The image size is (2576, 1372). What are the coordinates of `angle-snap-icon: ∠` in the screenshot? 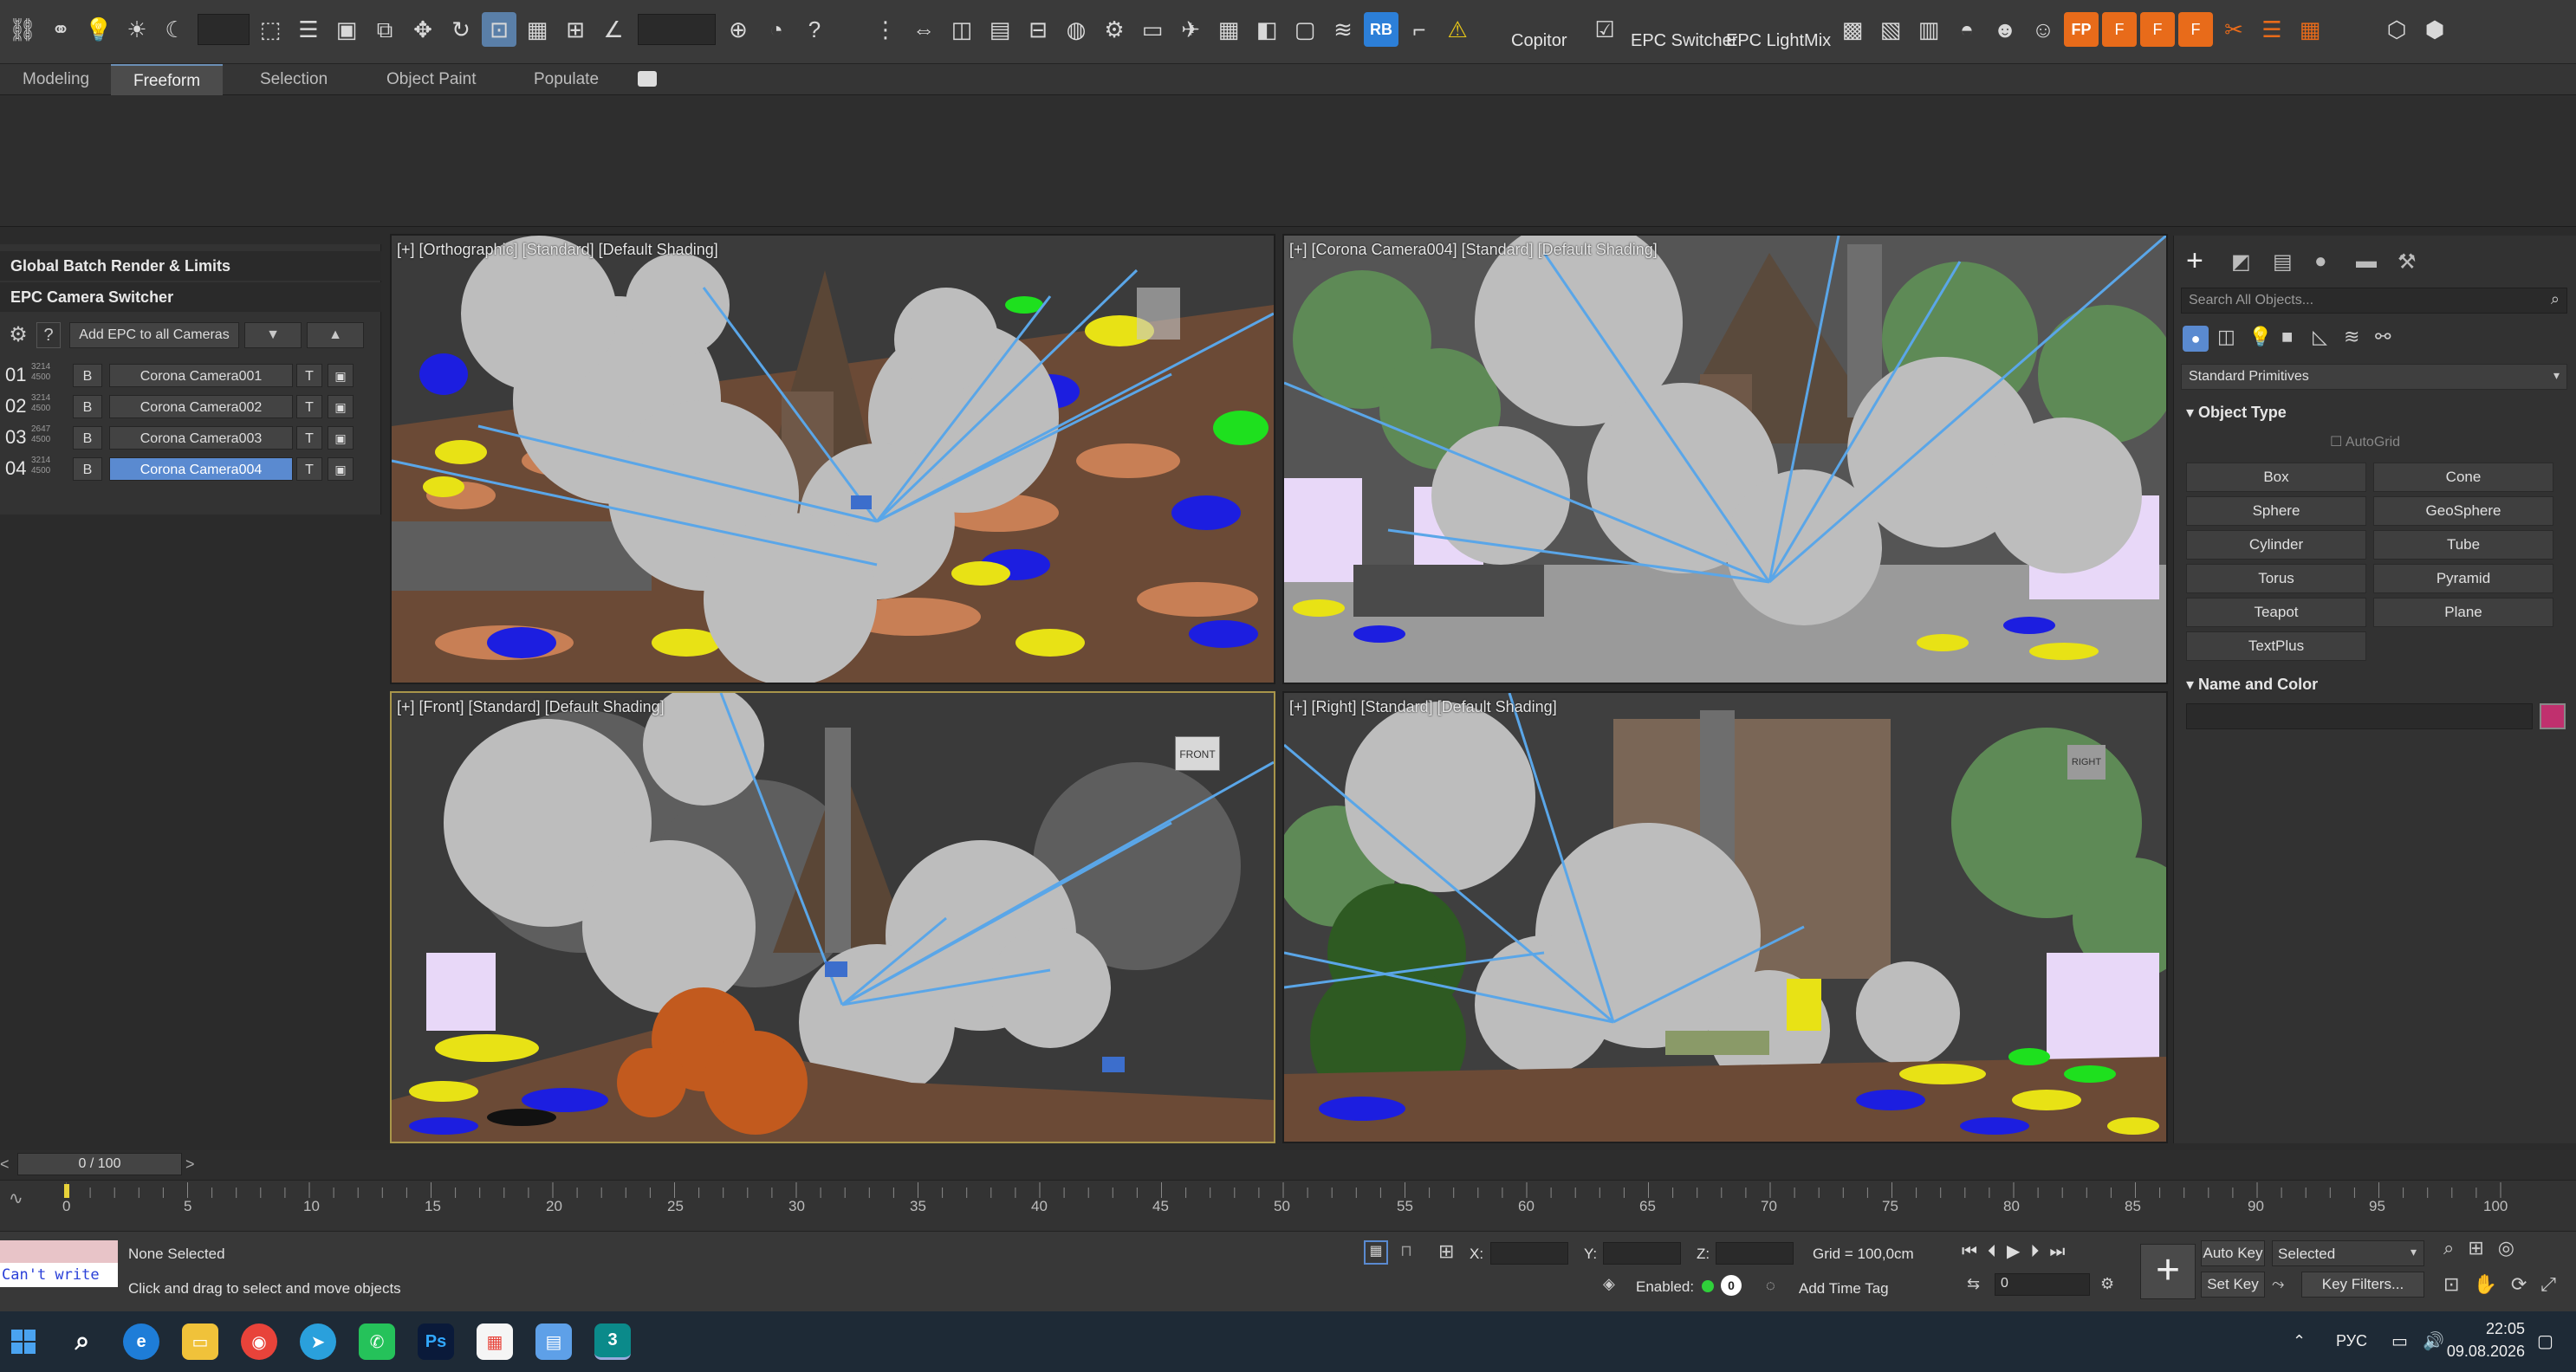 It's located at (613, 29).